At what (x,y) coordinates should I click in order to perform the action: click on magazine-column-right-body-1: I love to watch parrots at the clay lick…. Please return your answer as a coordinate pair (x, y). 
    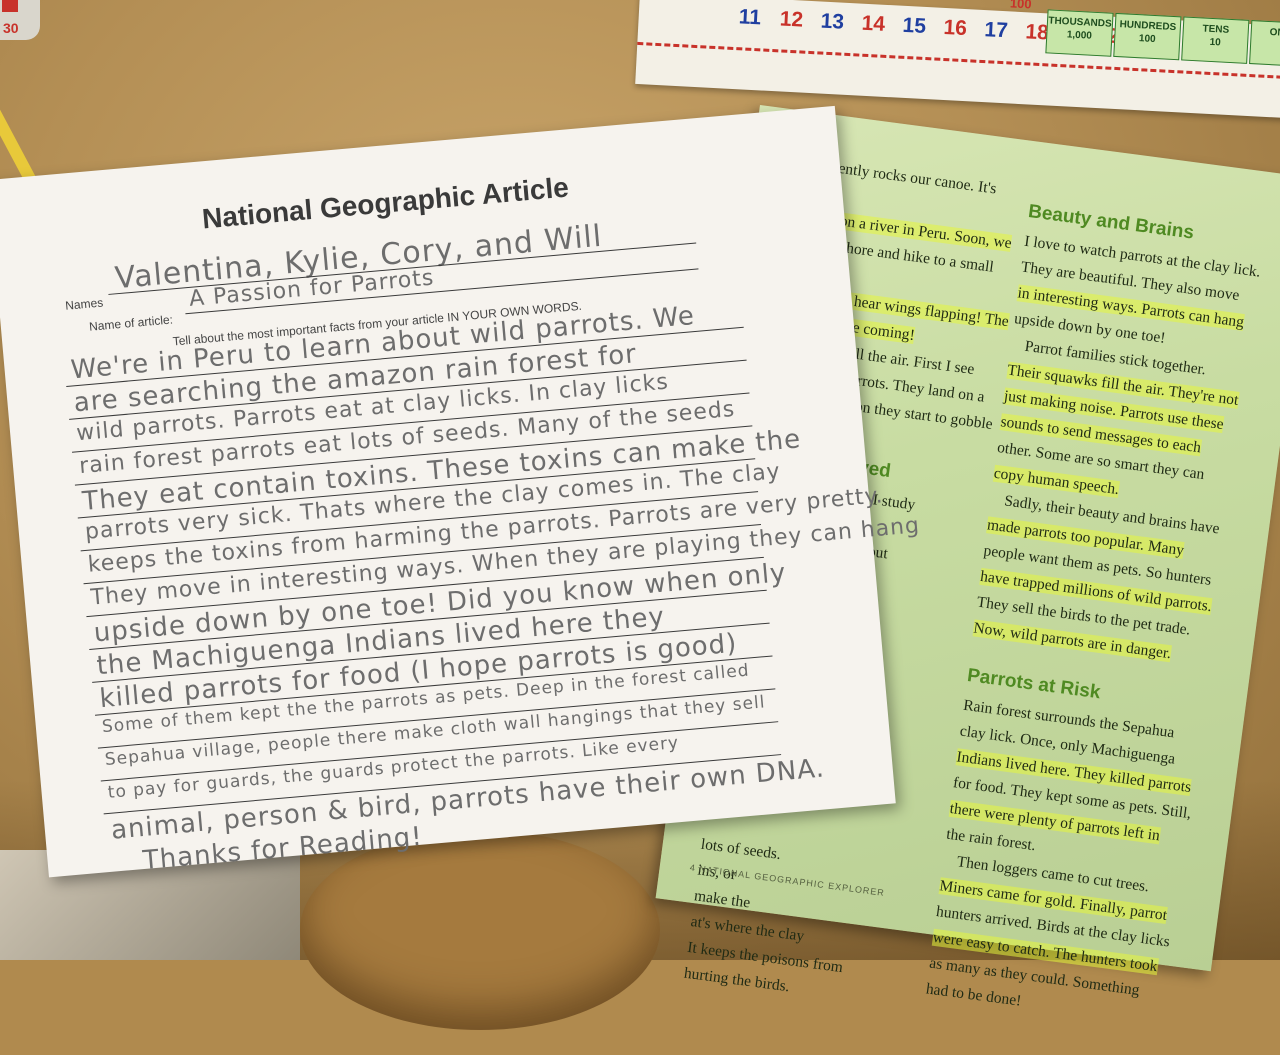
    Looking at the image, I should click on (1126, 453).